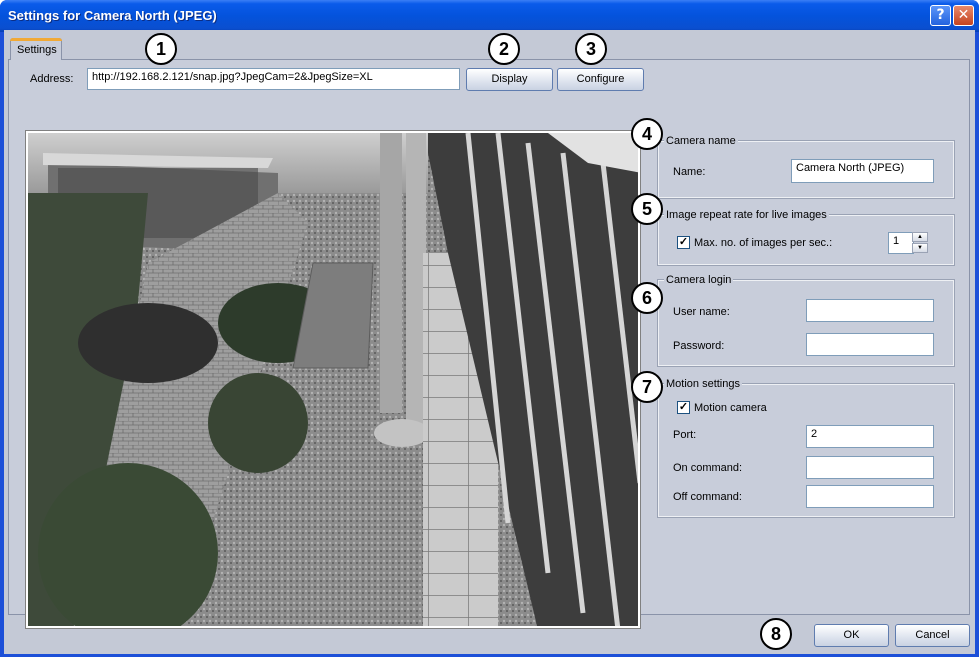 This screenshot has width=979, height=657. I want to click on help-icon: ?, so click(940, 15).